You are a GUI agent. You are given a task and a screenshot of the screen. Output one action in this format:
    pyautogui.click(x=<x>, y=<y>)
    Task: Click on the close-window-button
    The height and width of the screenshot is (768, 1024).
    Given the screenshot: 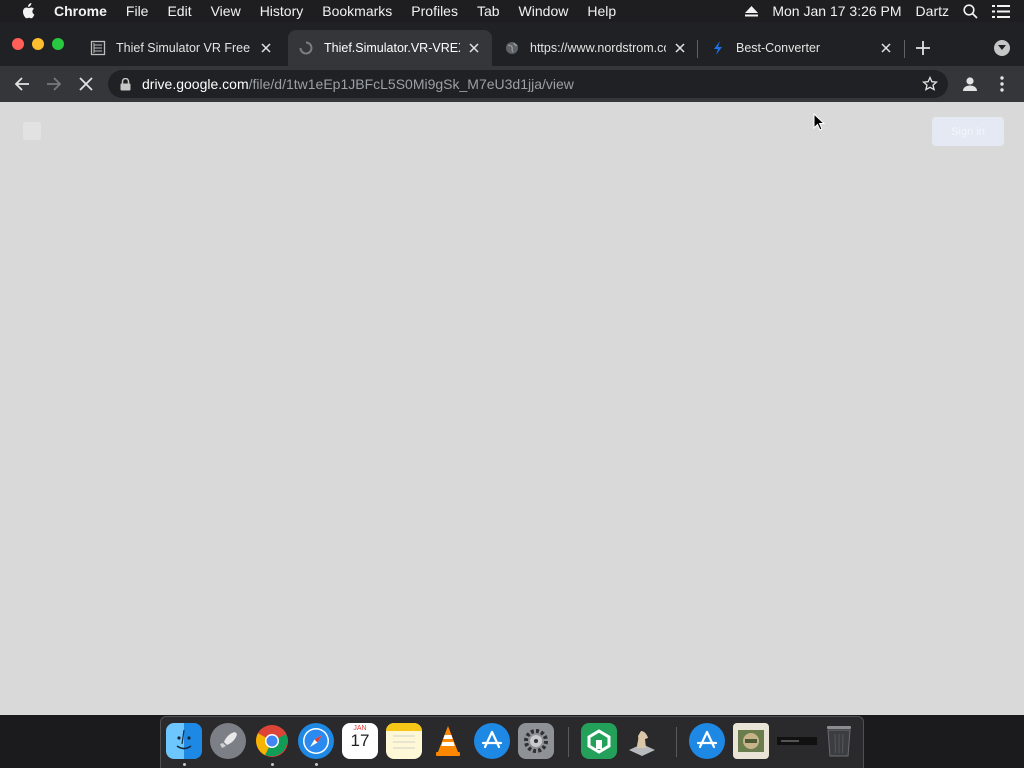 What is the action you would take?
    pyautogui.click(x=18, y=44)
    